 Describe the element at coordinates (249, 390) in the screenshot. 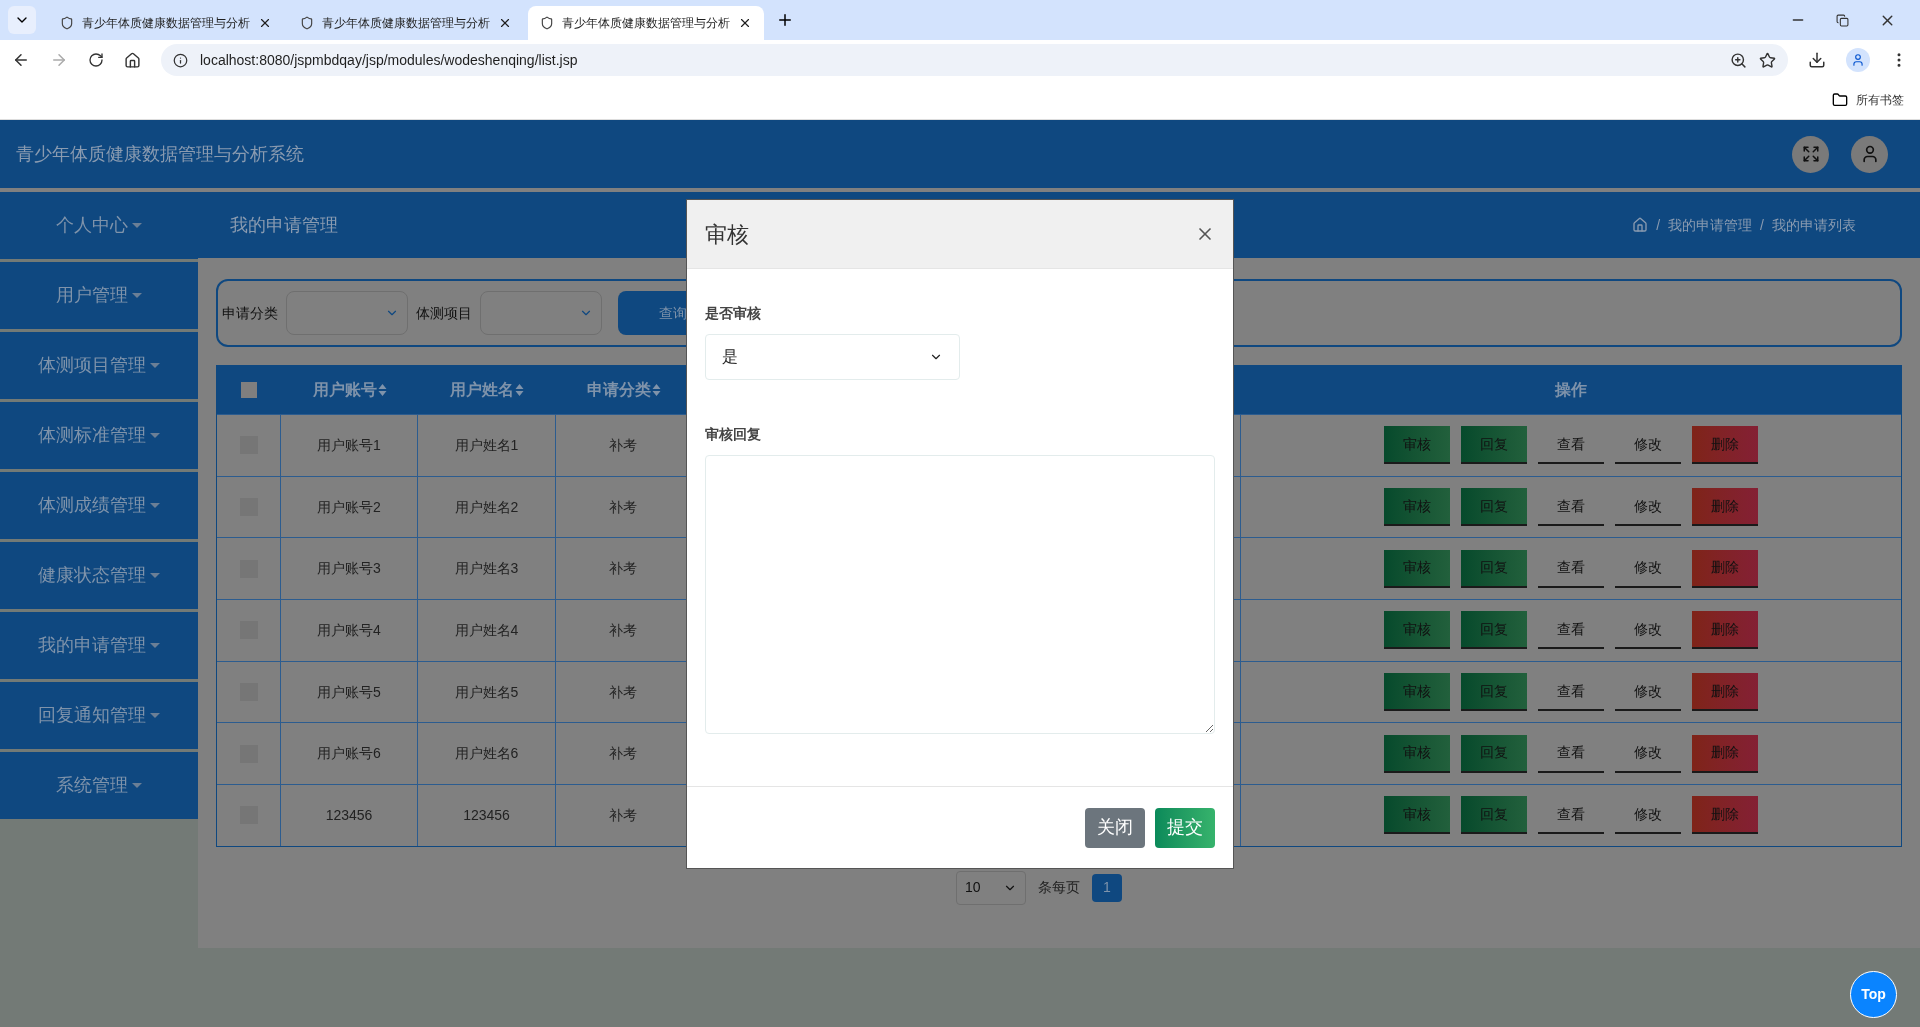

I see `checkbox` at that location.